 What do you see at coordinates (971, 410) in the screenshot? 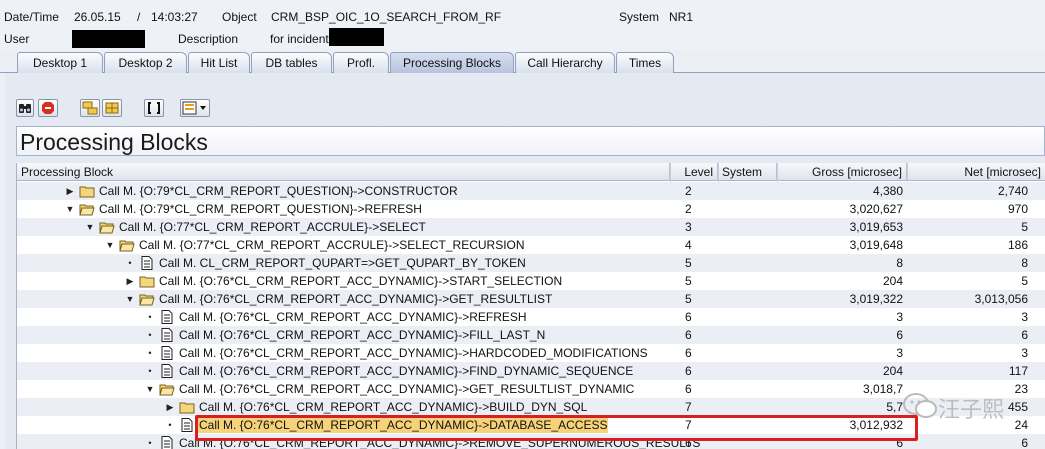
I see `watermark-text: 汪子熙` at bounding box center [971, 410].